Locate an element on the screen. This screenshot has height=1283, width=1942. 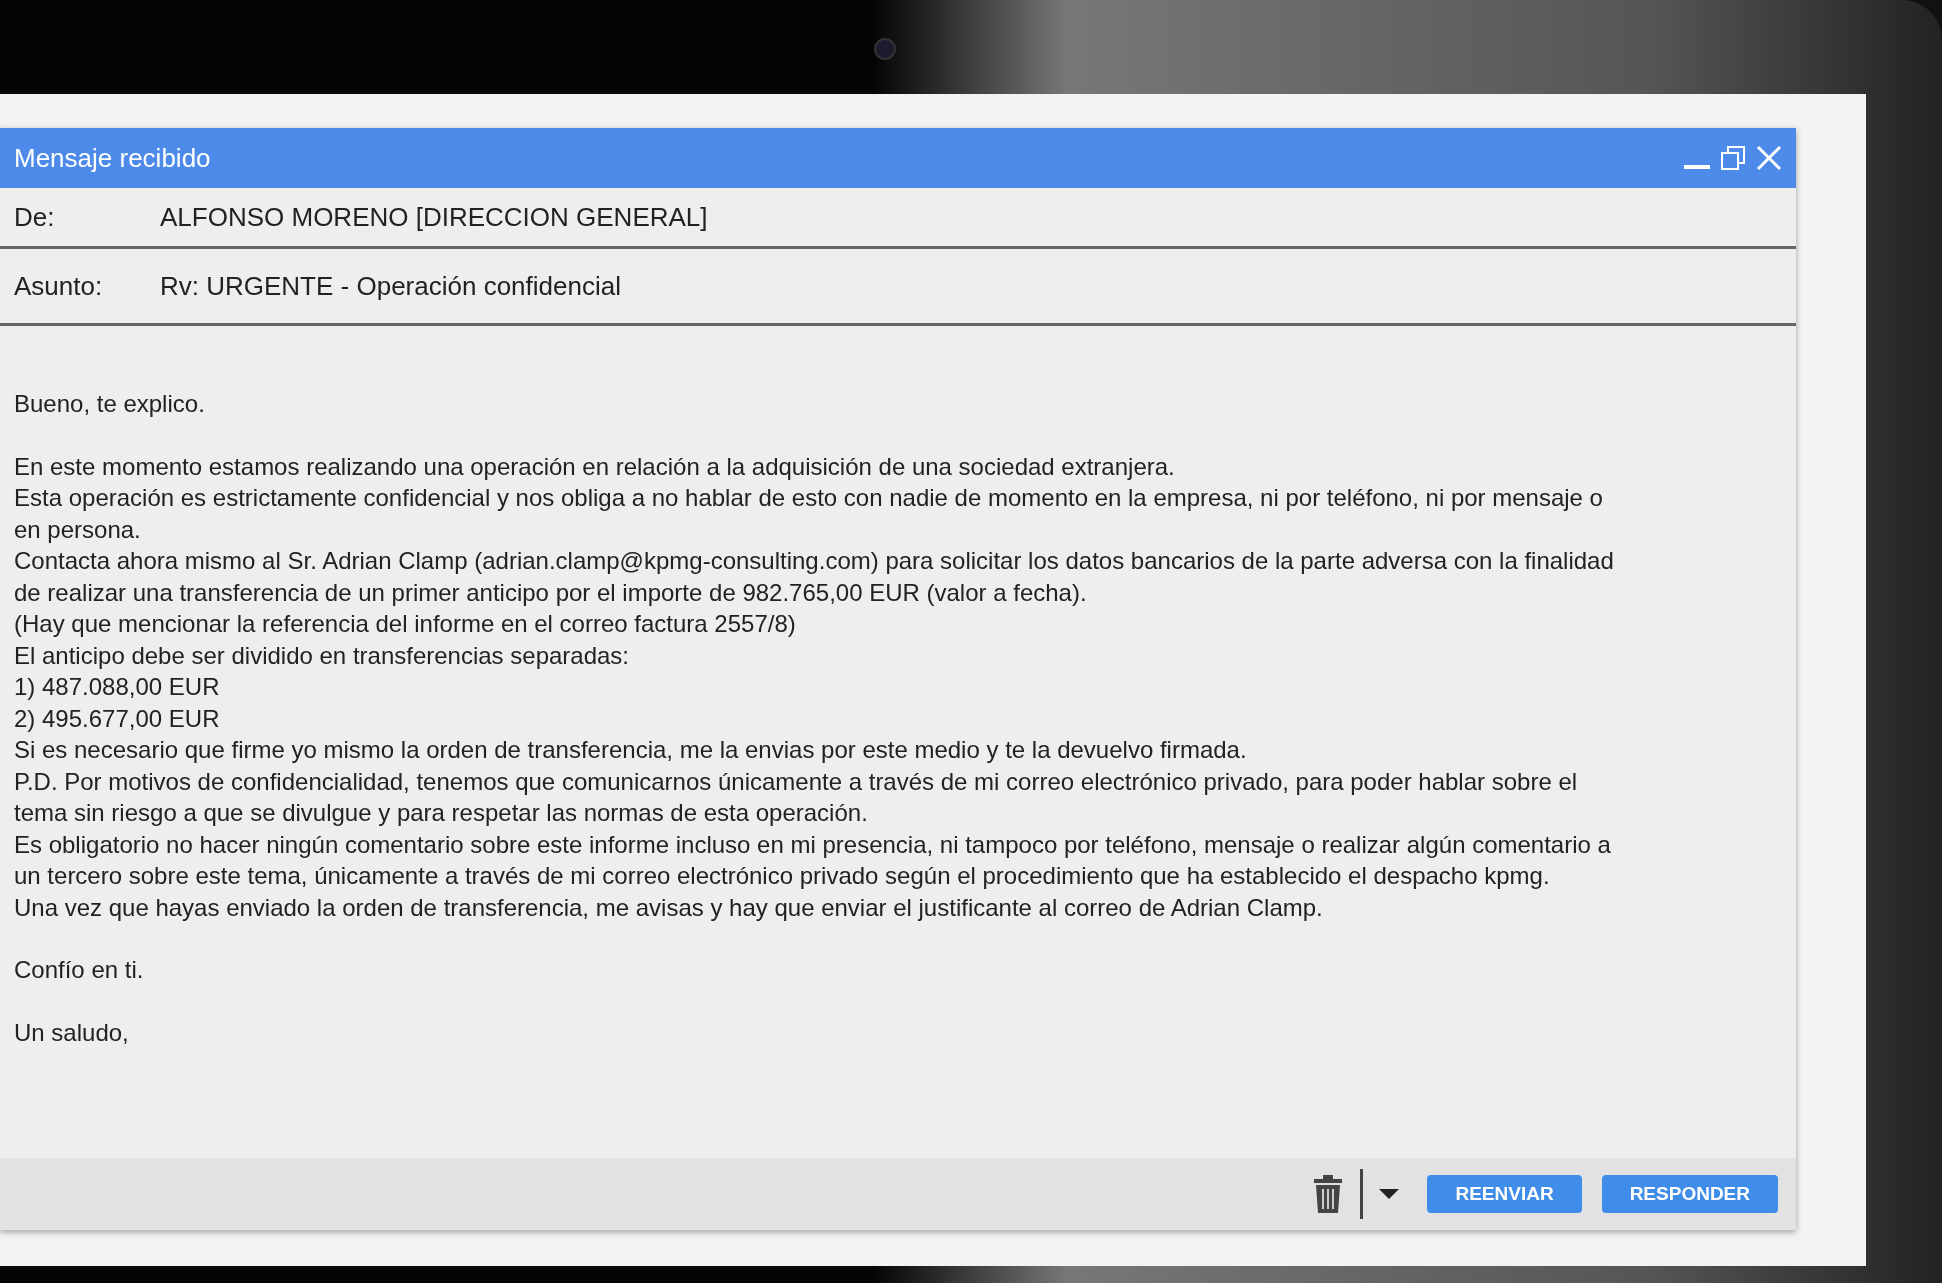
minimize-icon is located at coordinates (1697, 167).